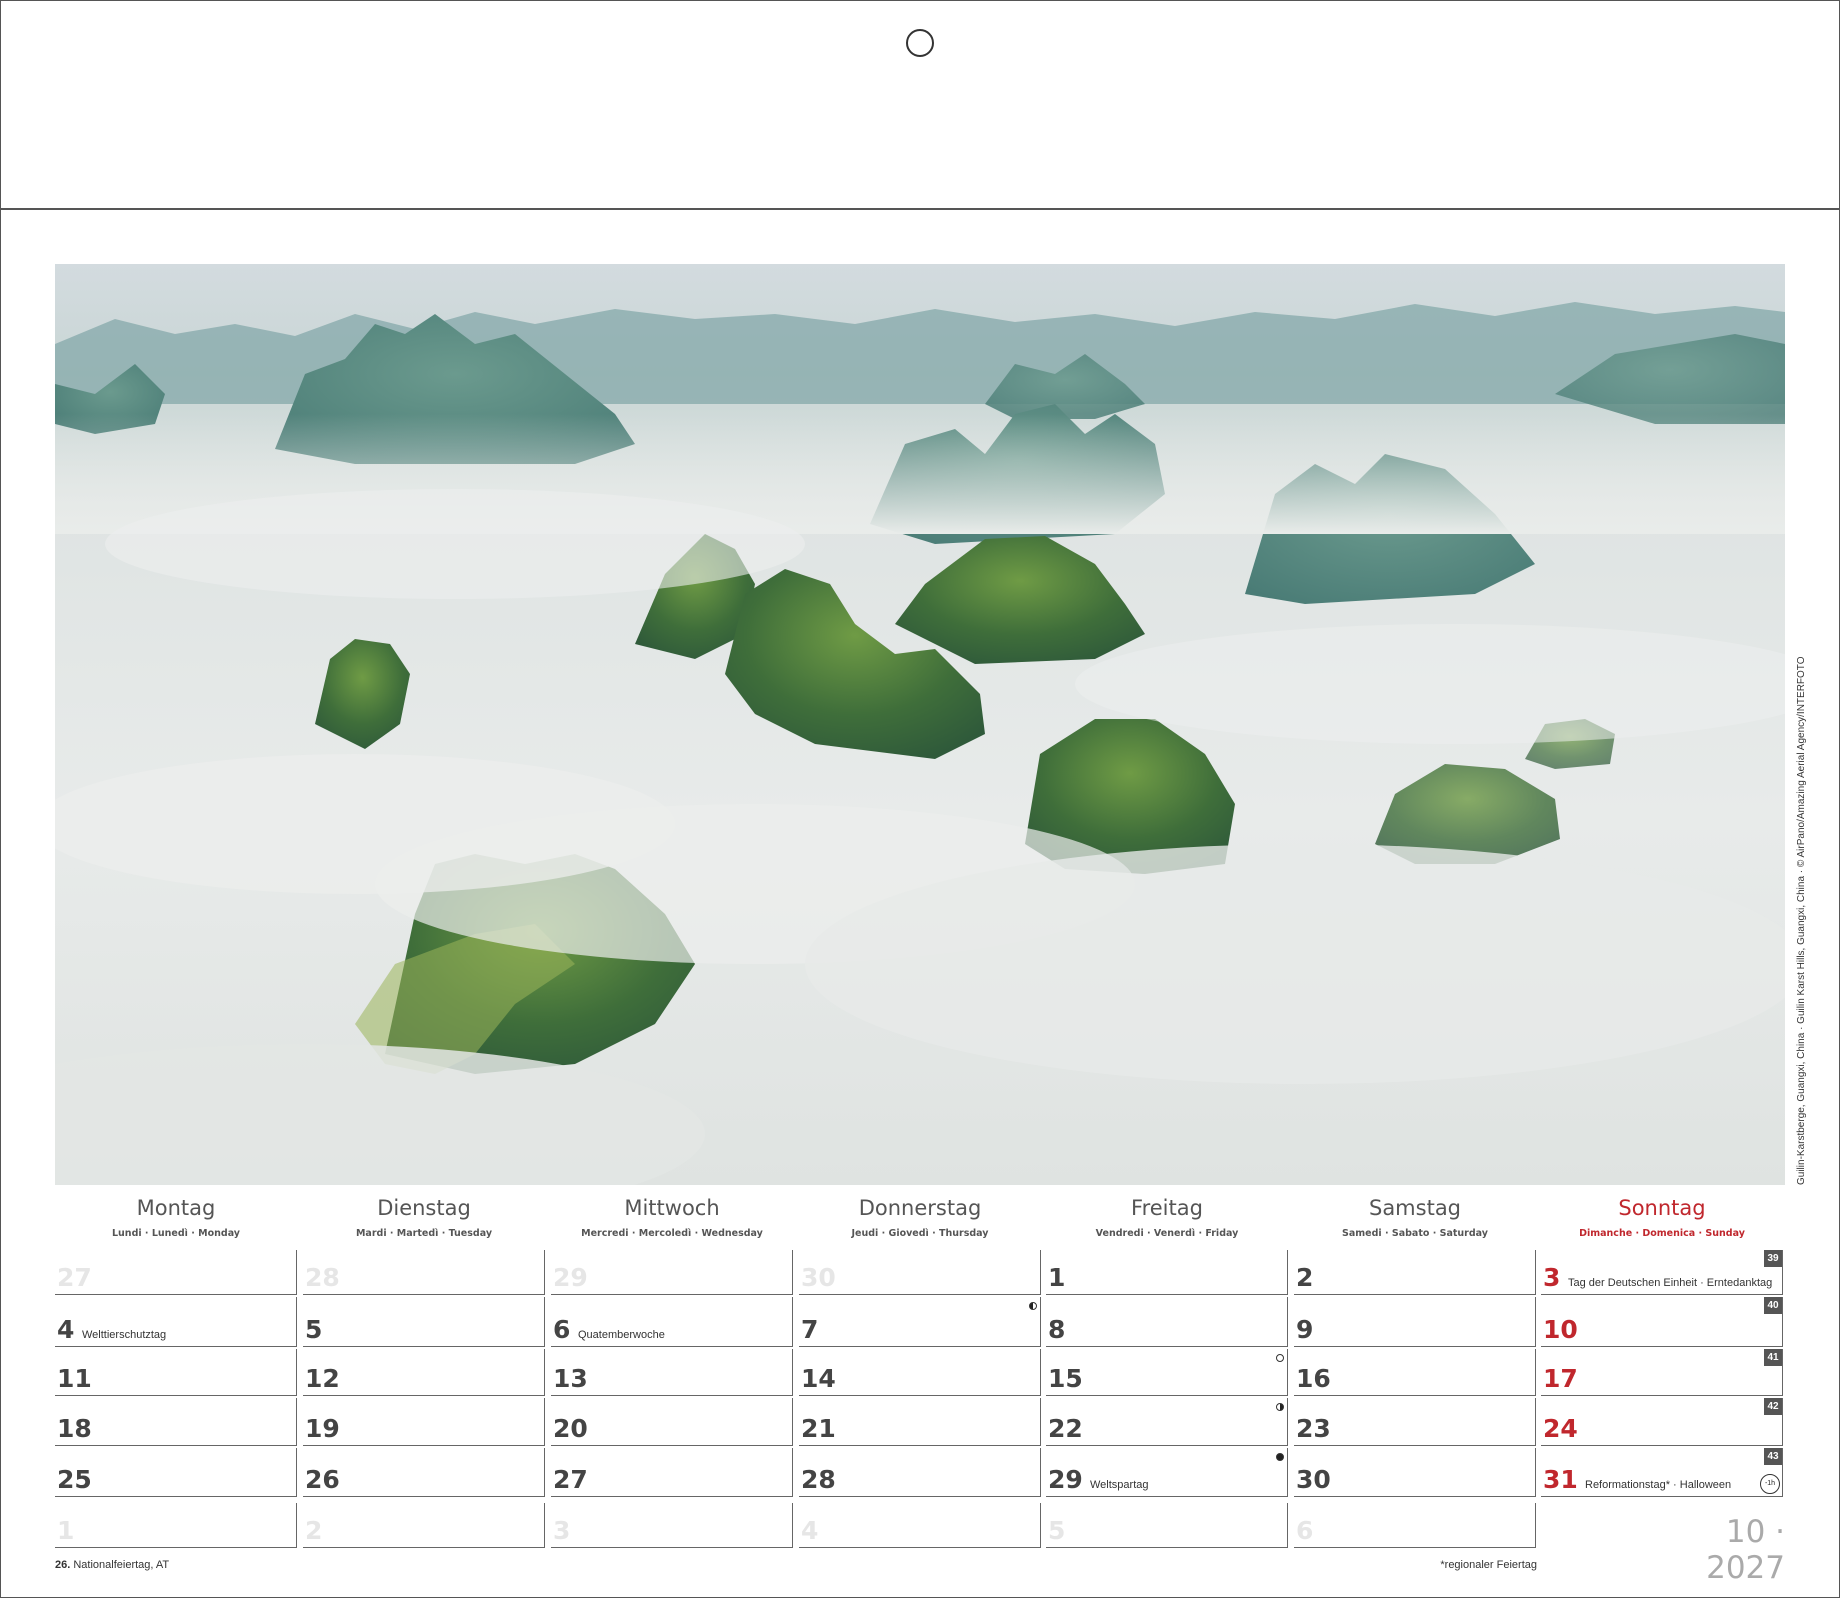  I want to click on weekday-translations: Lundi · Lunedì · Monday, so click(176, 1233).